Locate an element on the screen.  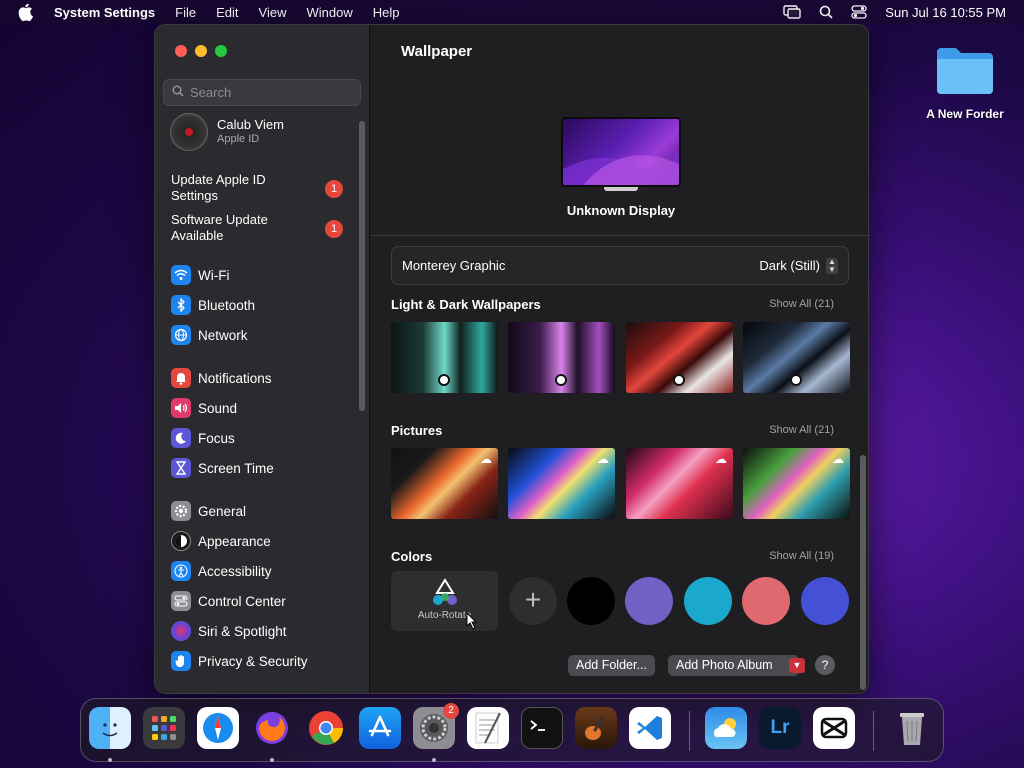
sidebar-item-screen-time: Screen Time is located at coordinates (222, 468).